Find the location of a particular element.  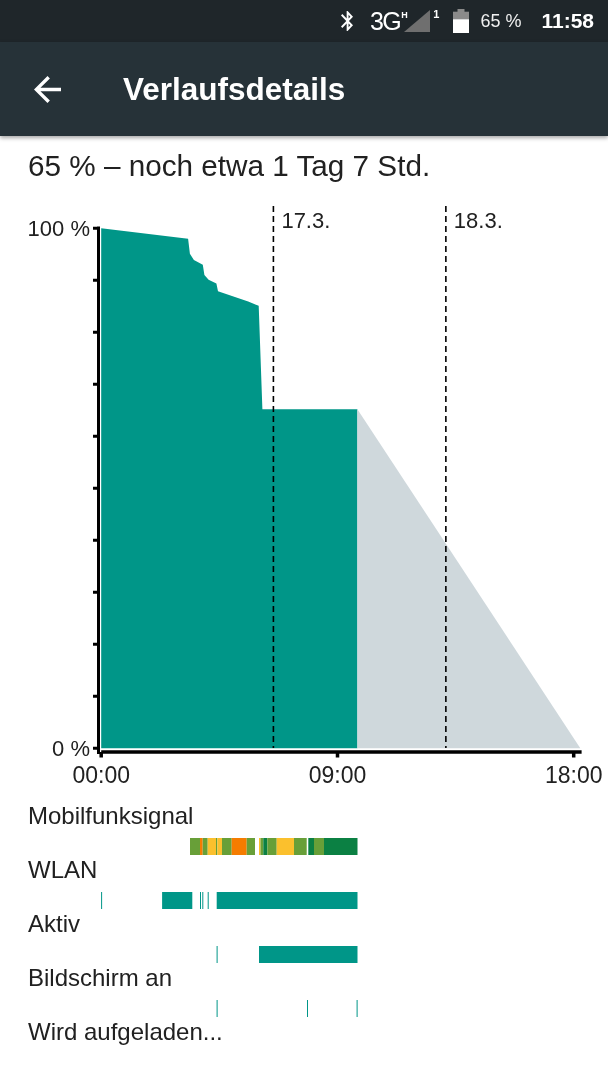

x-axis-label: 00:00 is located at coordinates (101, 775).